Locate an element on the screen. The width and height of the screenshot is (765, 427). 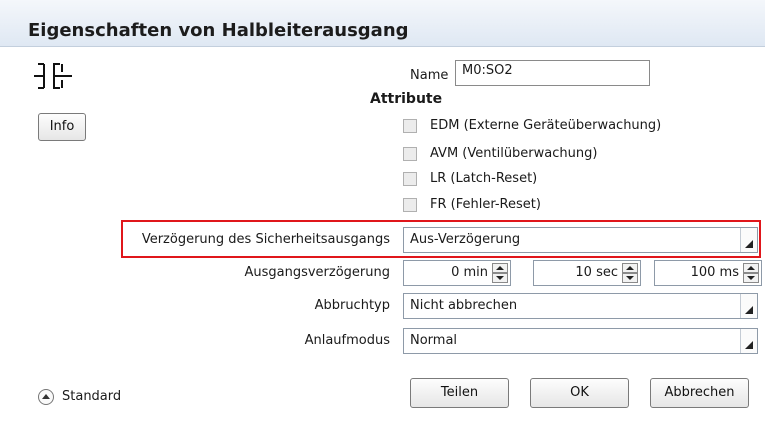
ok-button: OK is located at coordinates (579, 393).